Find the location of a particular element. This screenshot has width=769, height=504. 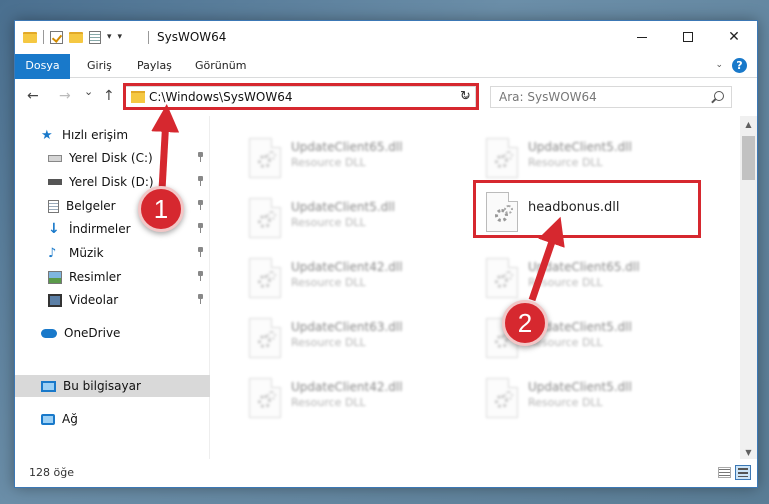

scroll-up-icon: ▲ is located at coordinates (748, 124).